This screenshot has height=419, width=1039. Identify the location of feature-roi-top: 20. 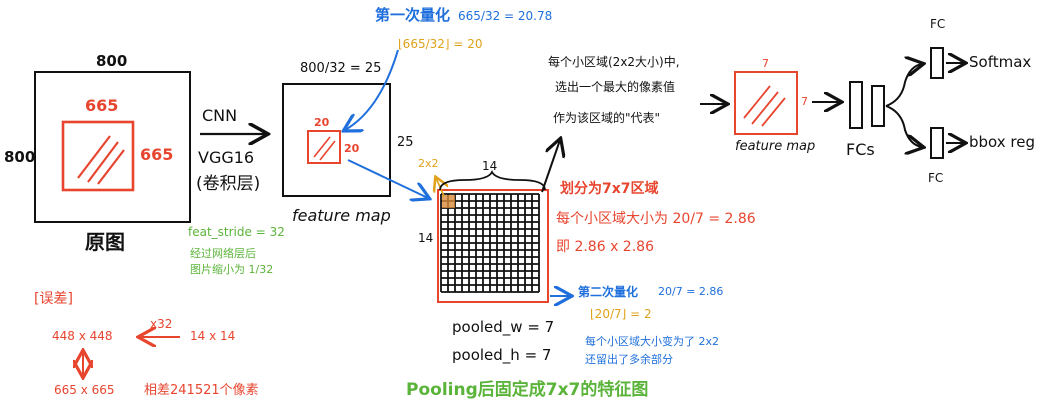
(322, 122).